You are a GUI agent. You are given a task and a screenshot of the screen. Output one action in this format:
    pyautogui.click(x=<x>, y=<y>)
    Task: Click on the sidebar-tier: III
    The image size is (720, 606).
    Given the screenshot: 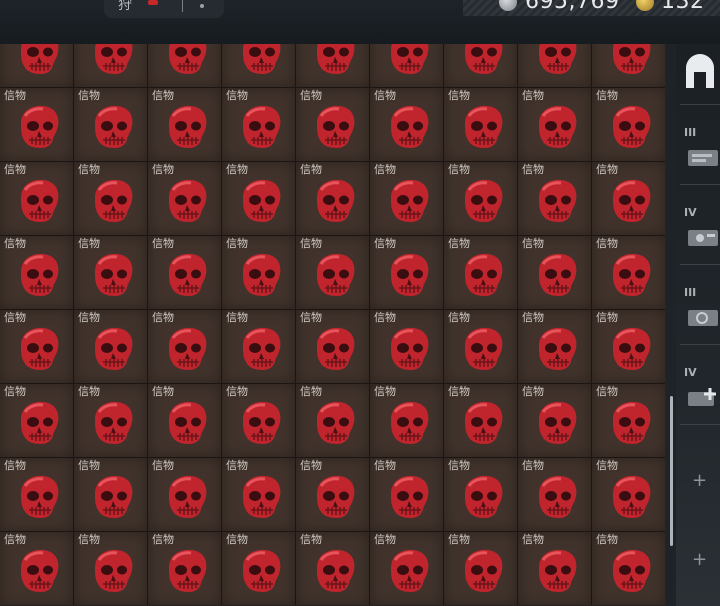 What is the action you would take?
    pyautogui.click(x=690, y=292)
    